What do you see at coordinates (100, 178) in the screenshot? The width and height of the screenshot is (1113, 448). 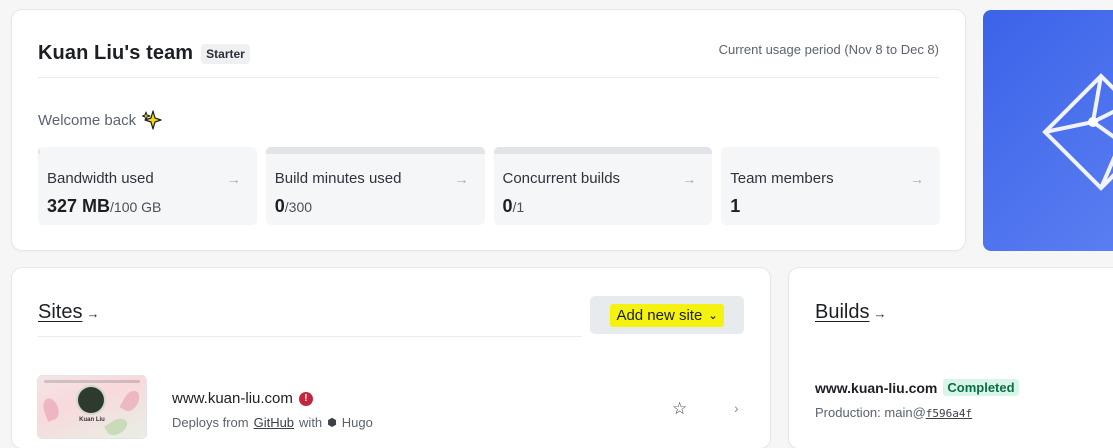 I see `stat-label: Bandwidth used` at bounding box center [100, 178].